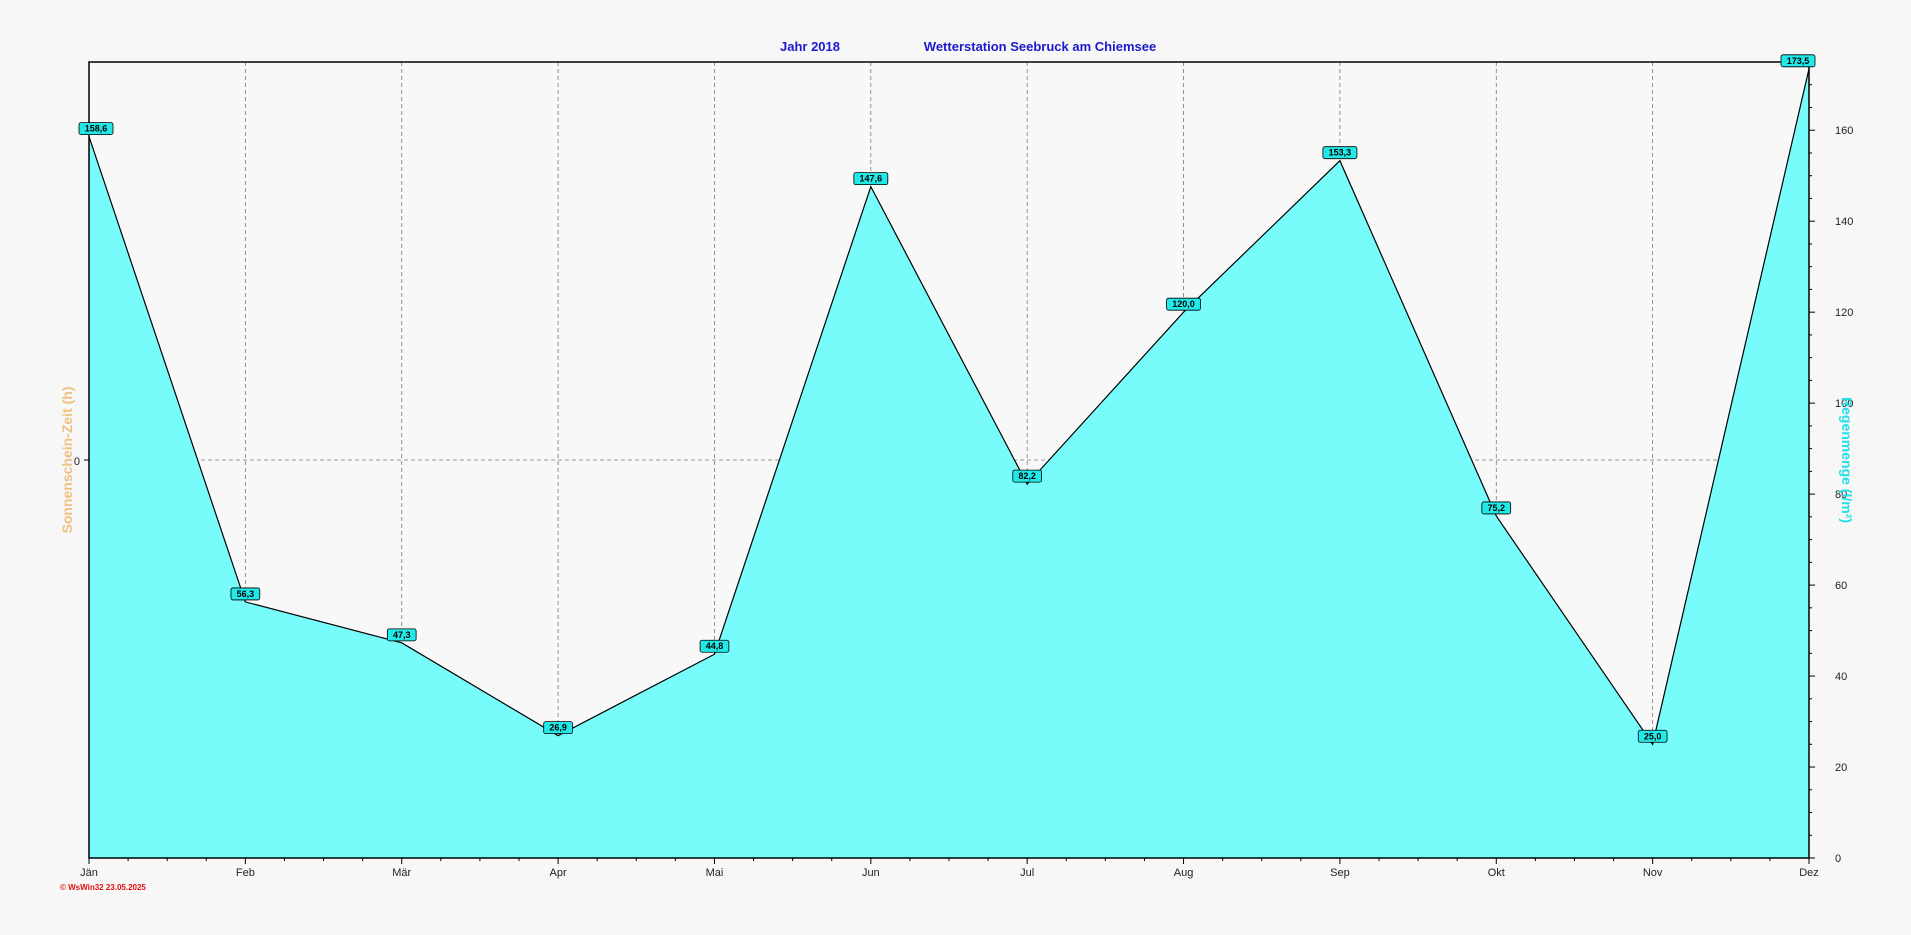 This screenshot has width=1911, height=935. What do you see at coordinates (103, 887) in the screenshot?
I see `footer-credit: © WsWin32 23.05.2025` at bounding box center [103, 887].